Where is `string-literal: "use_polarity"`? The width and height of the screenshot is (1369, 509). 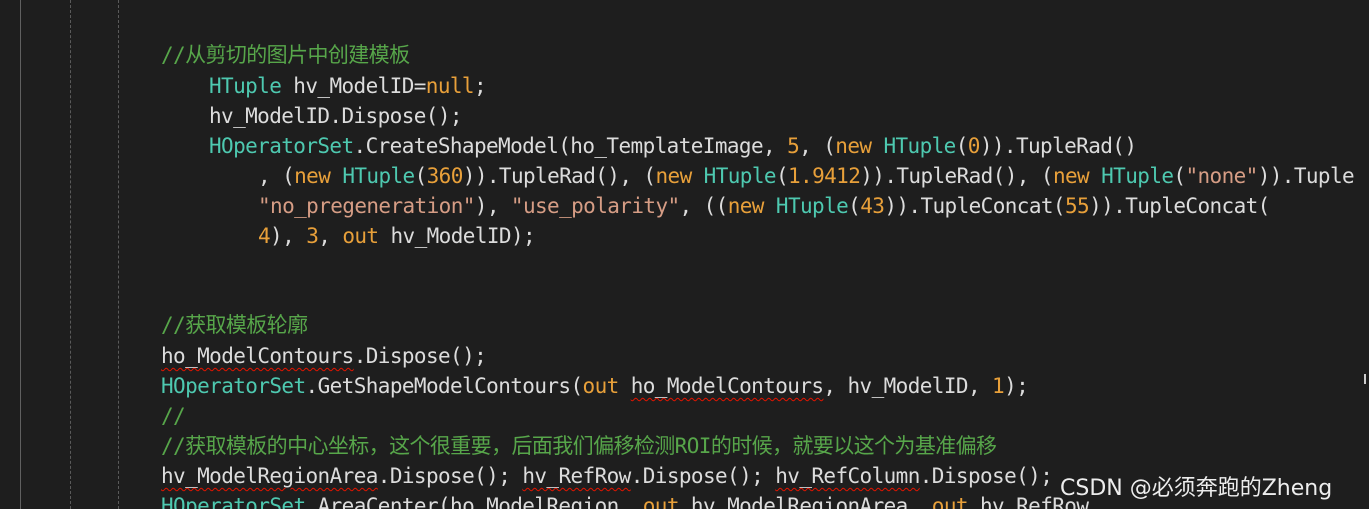 string-literal: "use_polarity" is located at coordinates (595, 206).